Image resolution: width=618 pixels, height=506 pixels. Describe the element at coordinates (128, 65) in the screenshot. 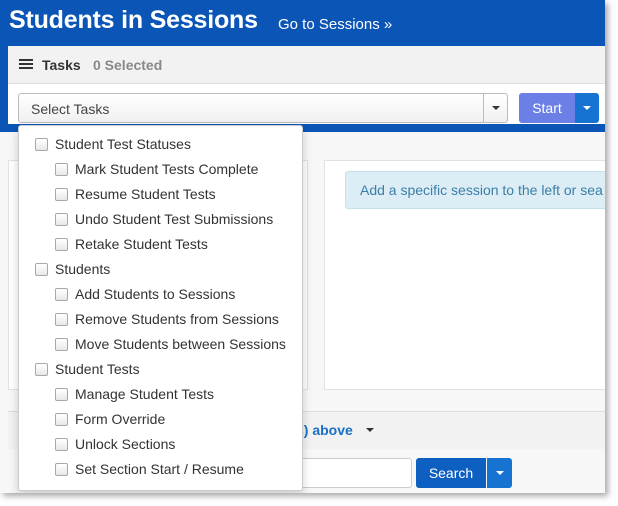

I see `selected-count: 0 Selected` at that location.